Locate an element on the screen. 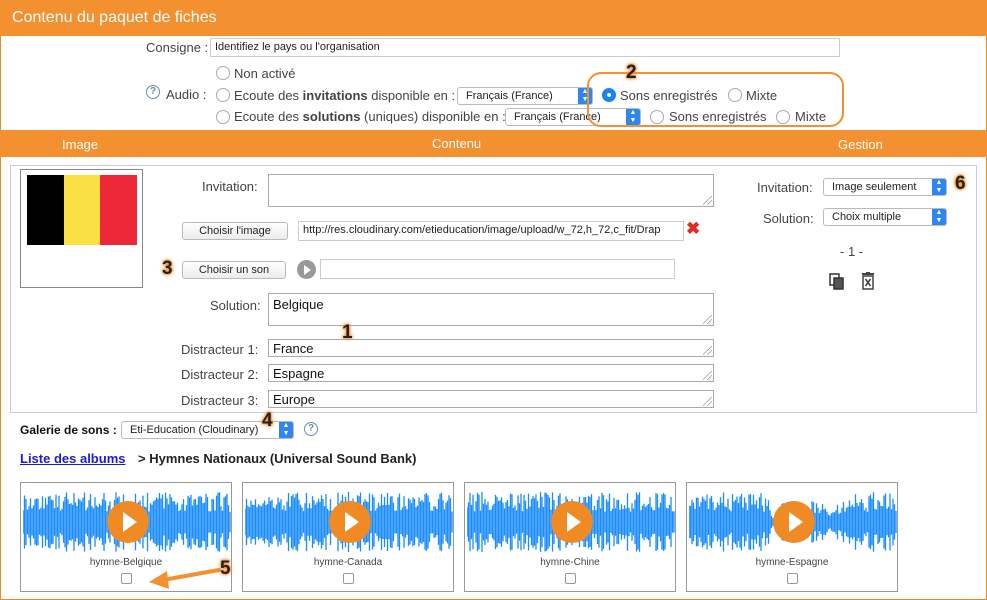  delete-image-icon: ✖ is located at coordinates (693, 229).